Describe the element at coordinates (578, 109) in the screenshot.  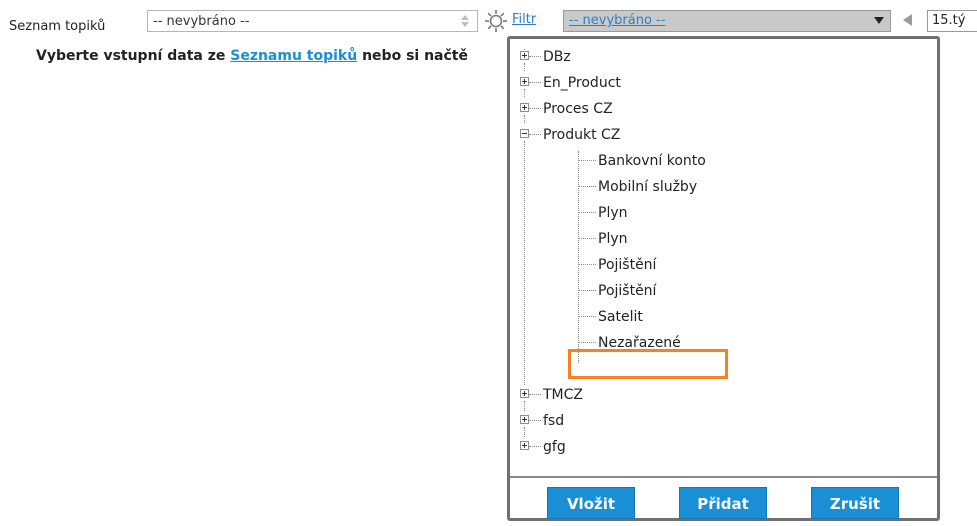
I see `tree-item-label: Proces CZ` at that location.